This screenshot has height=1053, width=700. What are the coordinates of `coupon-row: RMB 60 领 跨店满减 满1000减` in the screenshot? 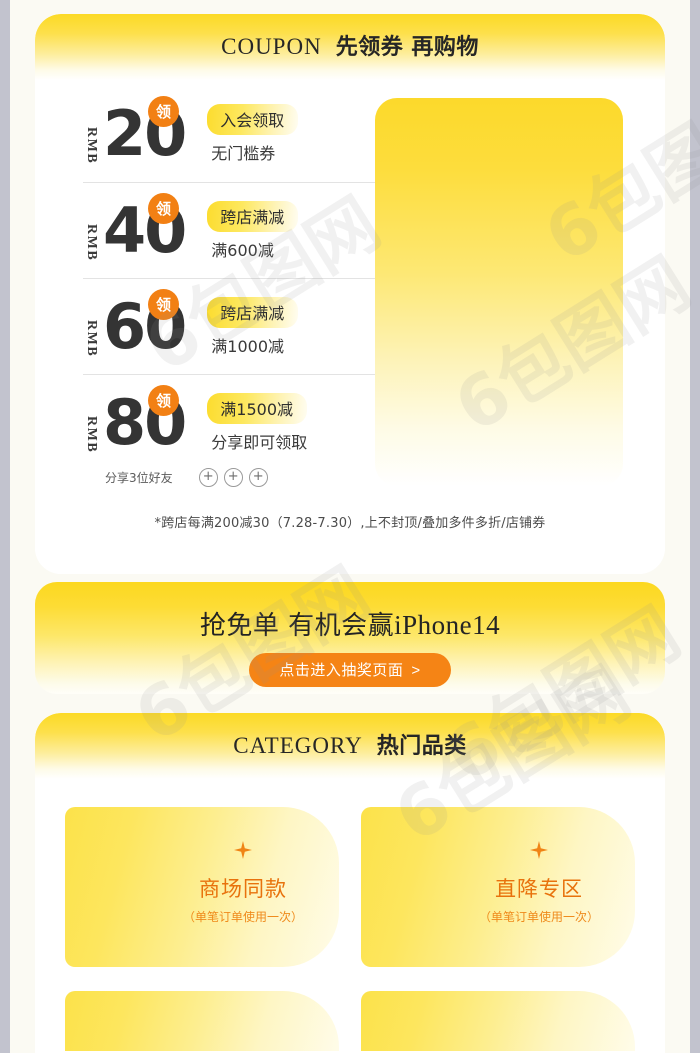 It's located at (233, 326).